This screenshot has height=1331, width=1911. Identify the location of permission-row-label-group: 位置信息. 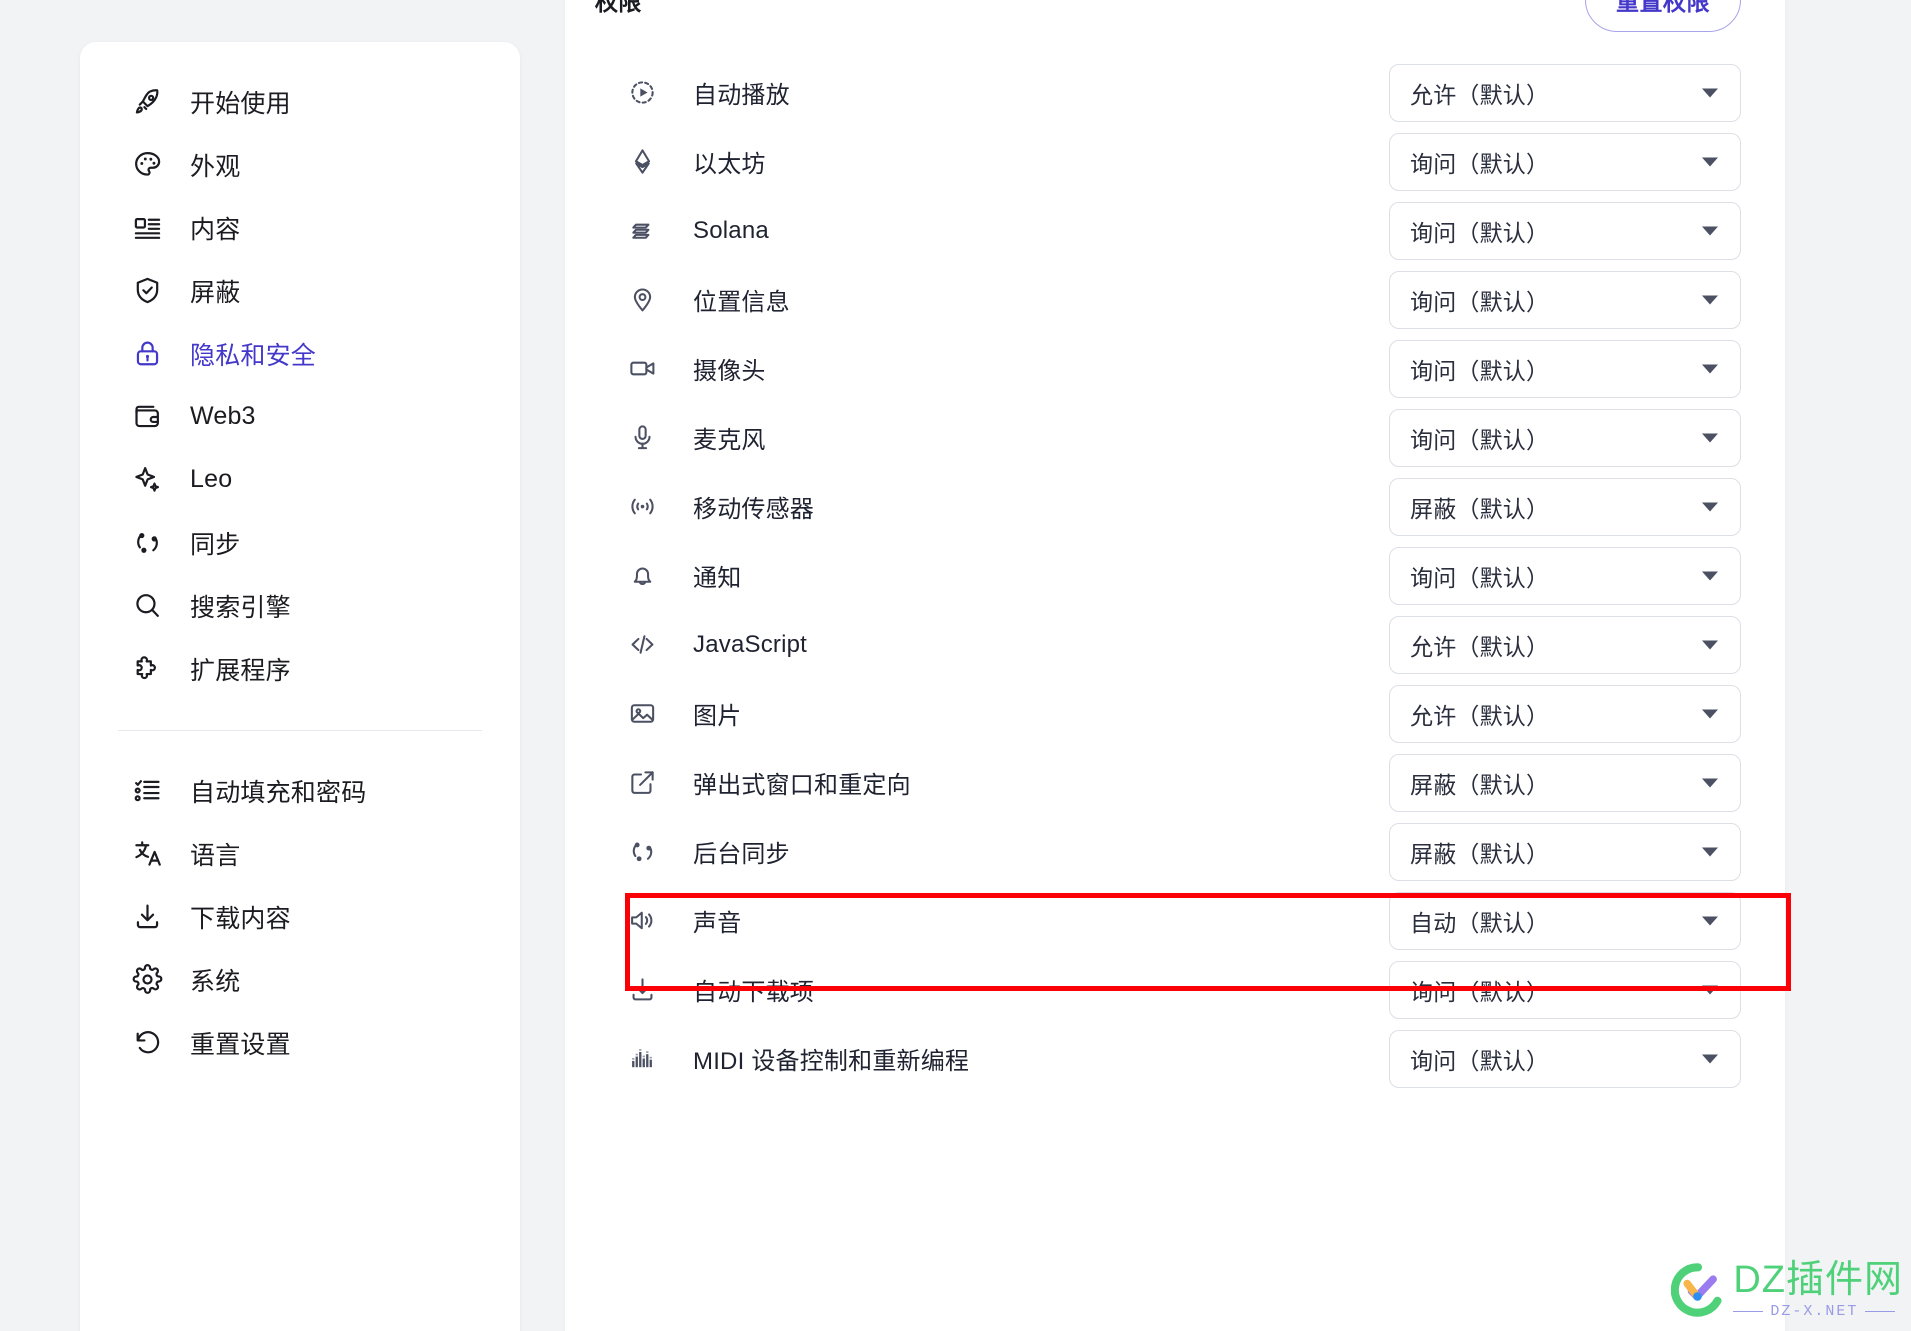
(1007, 299).